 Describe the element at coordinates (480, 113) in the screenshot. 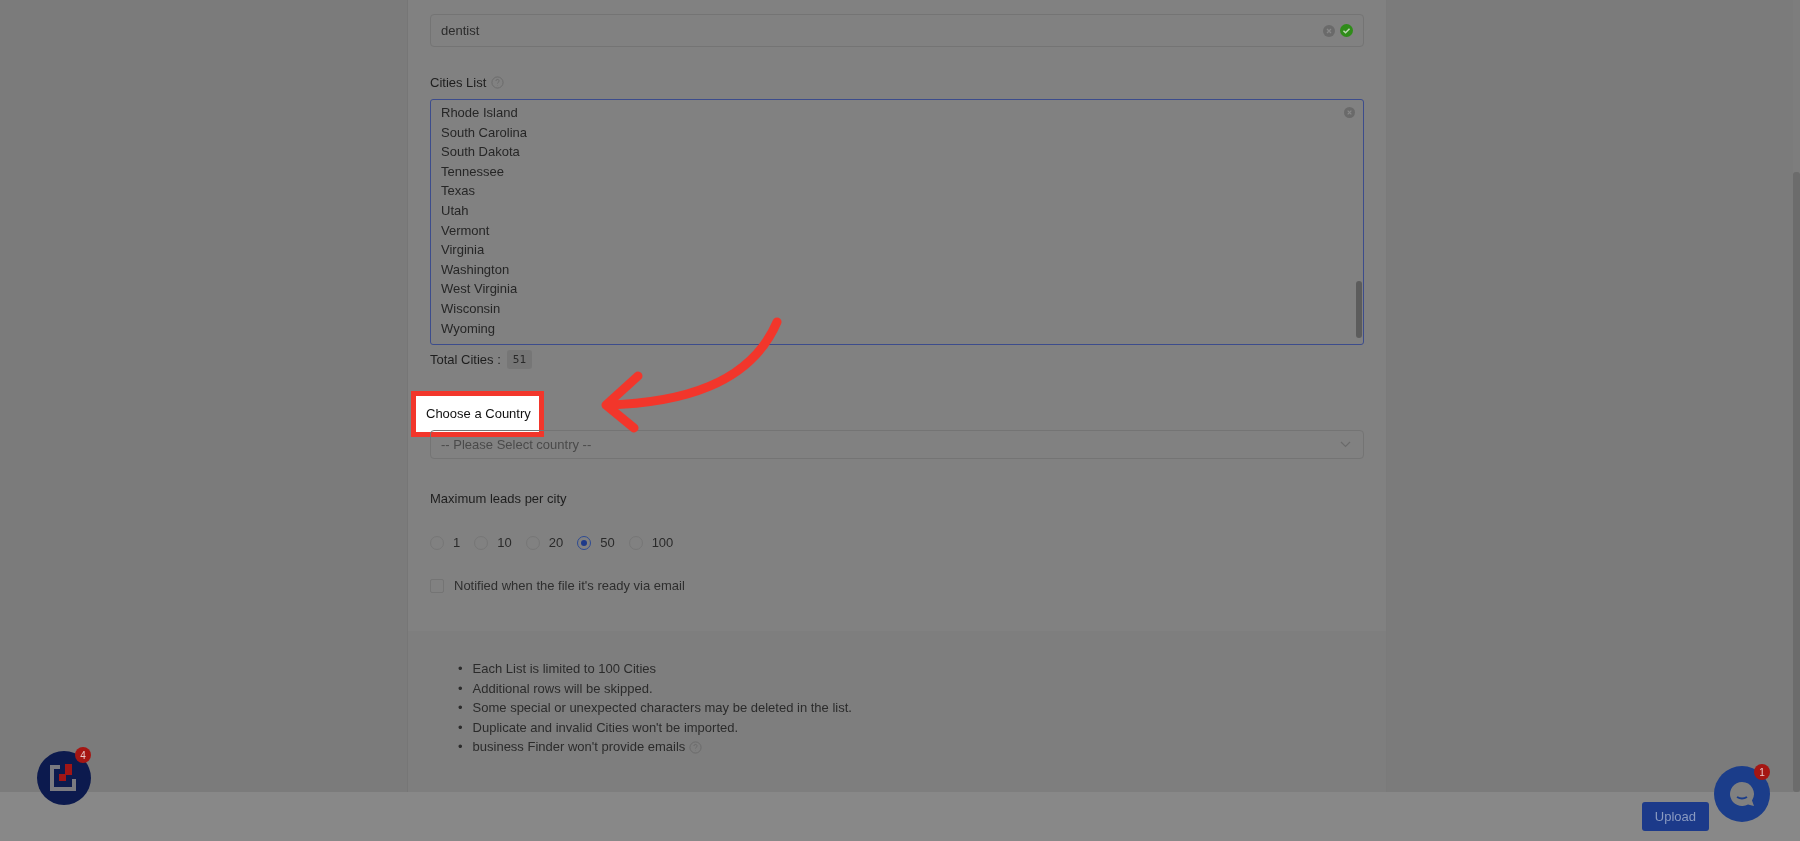

I see `city-line: Rhode Island` at that location.